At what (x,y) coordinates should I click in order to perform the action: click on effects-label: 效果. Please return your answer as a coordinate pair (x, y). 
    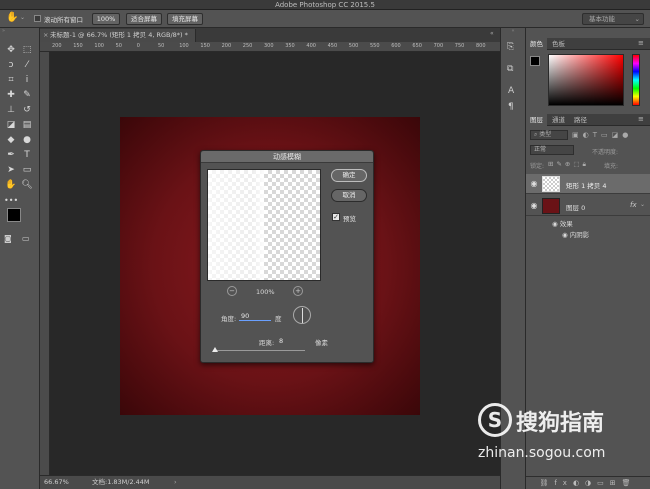
    Looking at the image, I should click on (566, 224).